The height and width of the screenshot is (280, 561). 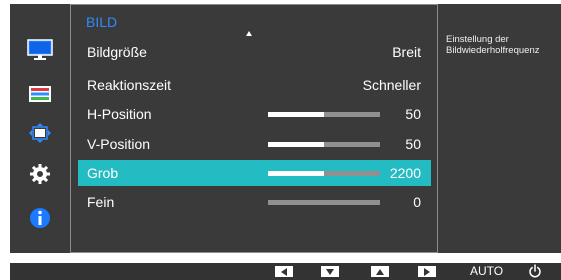 I want to click on down-arrow-icon, so click(x=330, y=271).